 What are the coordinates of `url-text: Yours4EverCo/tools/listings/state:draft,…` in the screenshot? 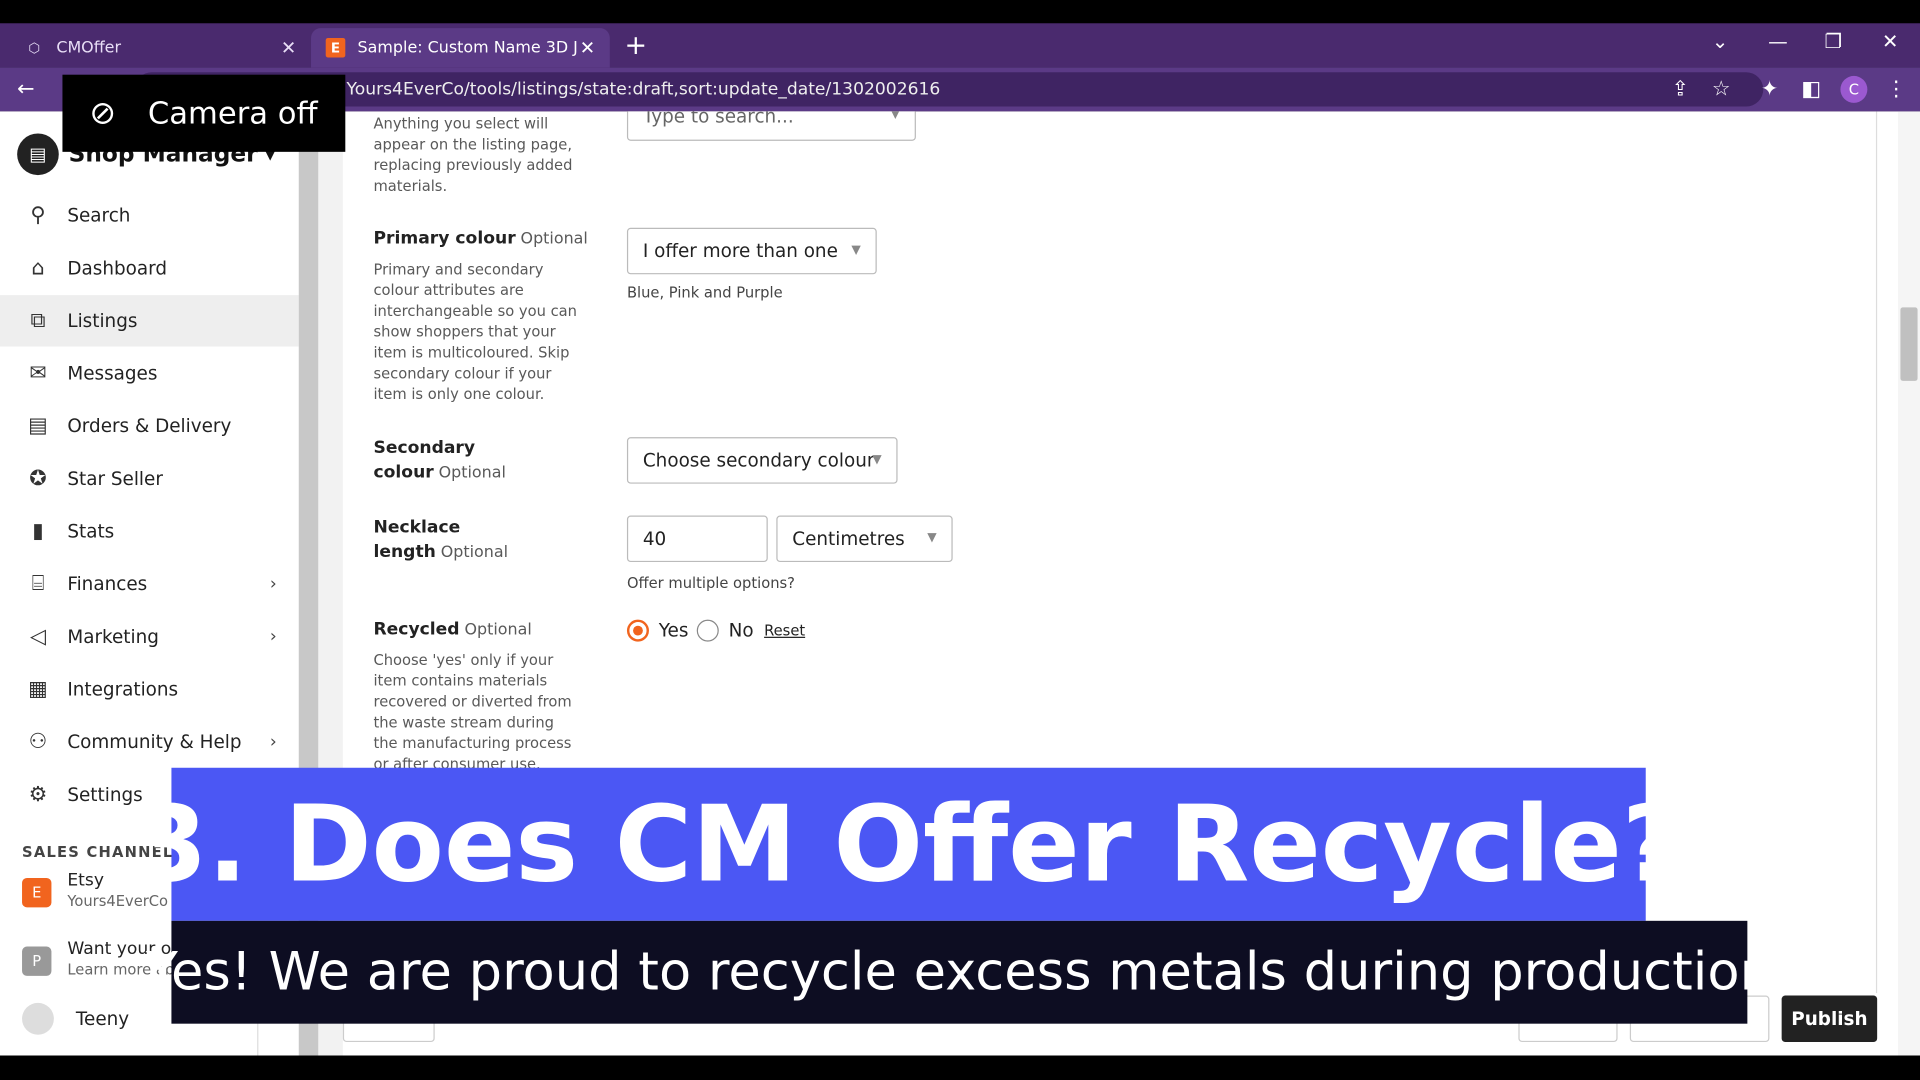 It's located at (644, 90).